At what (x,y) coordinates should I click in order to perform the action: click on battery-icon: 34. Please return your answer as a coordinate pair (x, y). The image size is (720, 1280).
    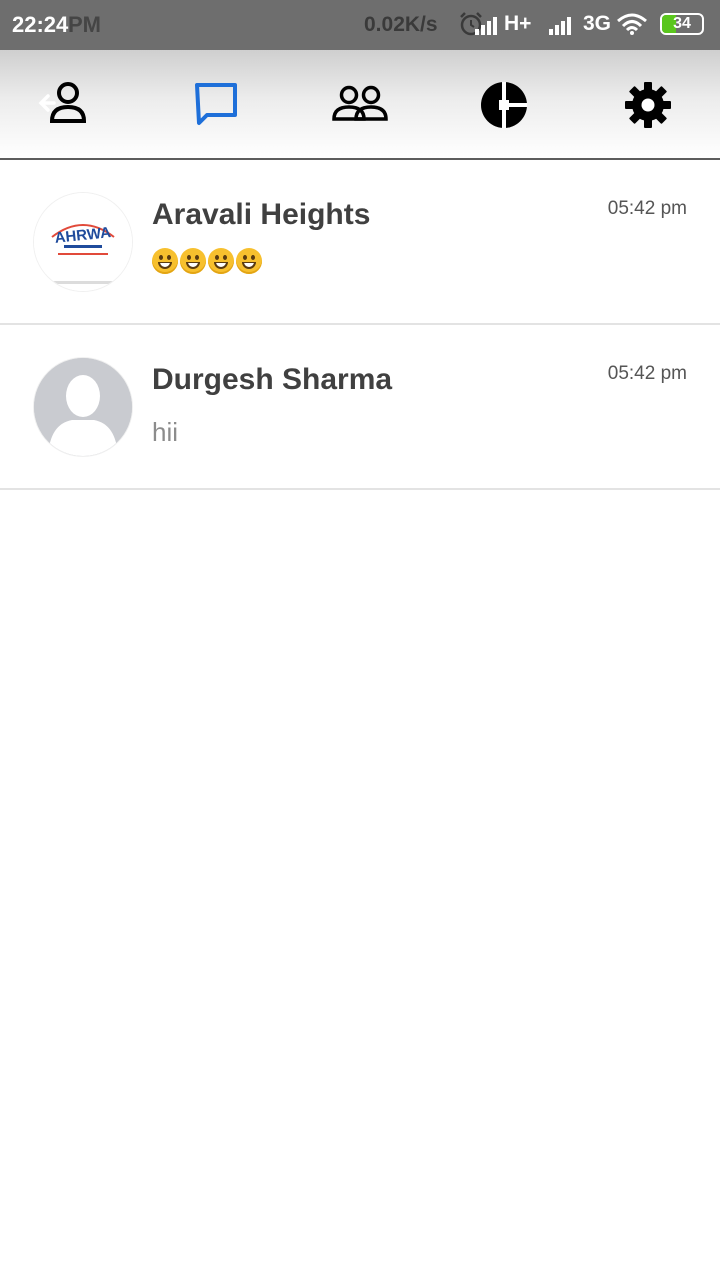
    Looking at the image, I should click on (682, 24).